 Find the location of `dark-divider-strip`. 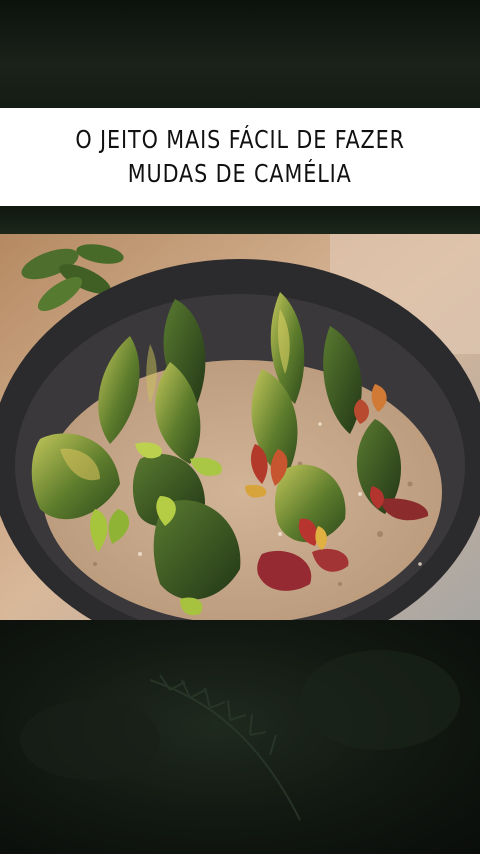

dark-divider-strip is located at coordinates (240, 220).